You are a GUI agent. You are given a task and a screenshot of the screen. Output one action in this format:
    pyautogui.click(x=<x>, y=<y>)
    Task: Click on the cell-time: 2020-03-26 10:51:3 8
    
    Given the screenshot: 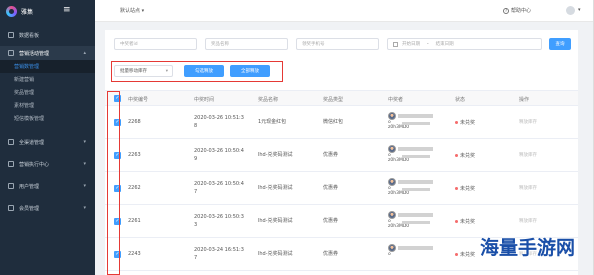 What is the action you would take?
    pyautogui.click(x=219, y=122)
    